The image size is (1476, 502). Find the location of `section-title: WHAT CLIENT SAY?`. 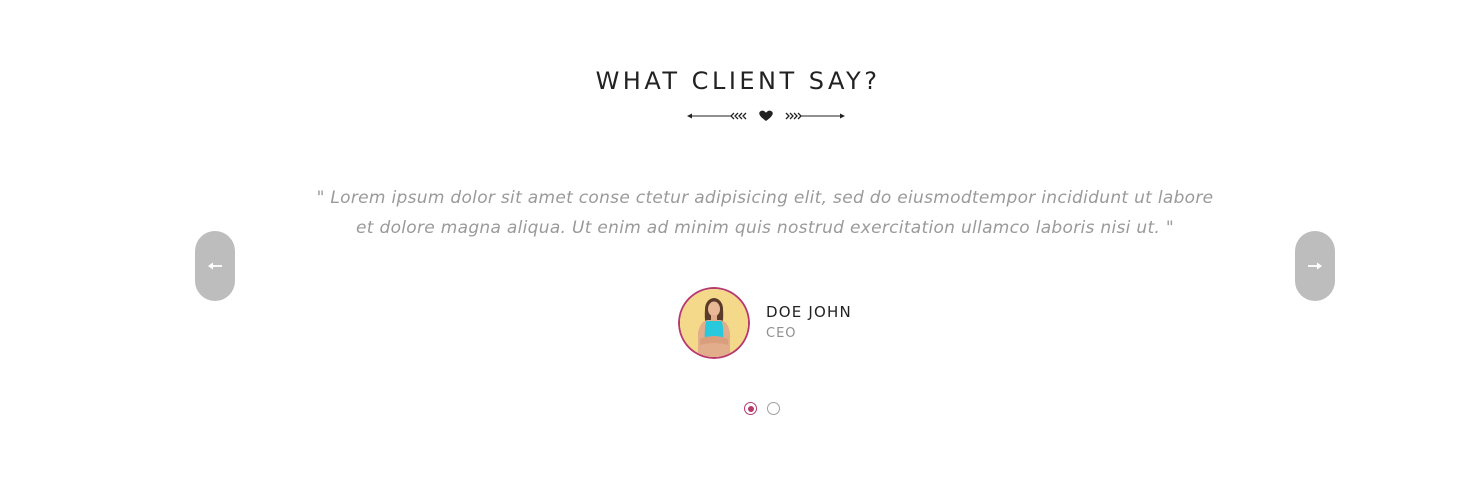

section-title: WHAT CLIENT SAY? is located at coordinates (738, 81).